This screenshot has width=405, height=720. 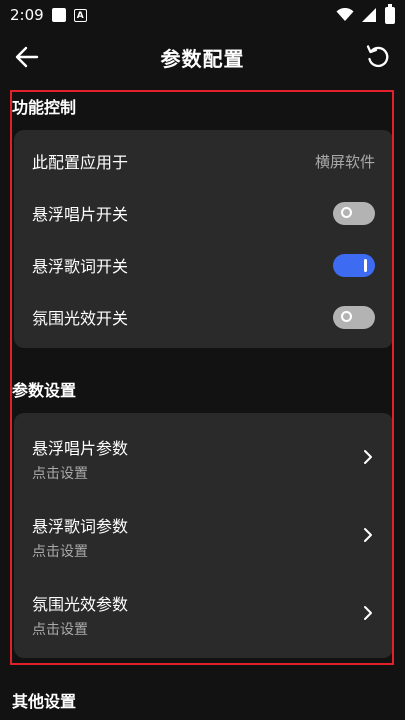 What do you see at coordinates (80, 318) in the screenshot?
I see `toggle-label-ambient-light: 氛围光效开关` at bounding box center [80, 318].